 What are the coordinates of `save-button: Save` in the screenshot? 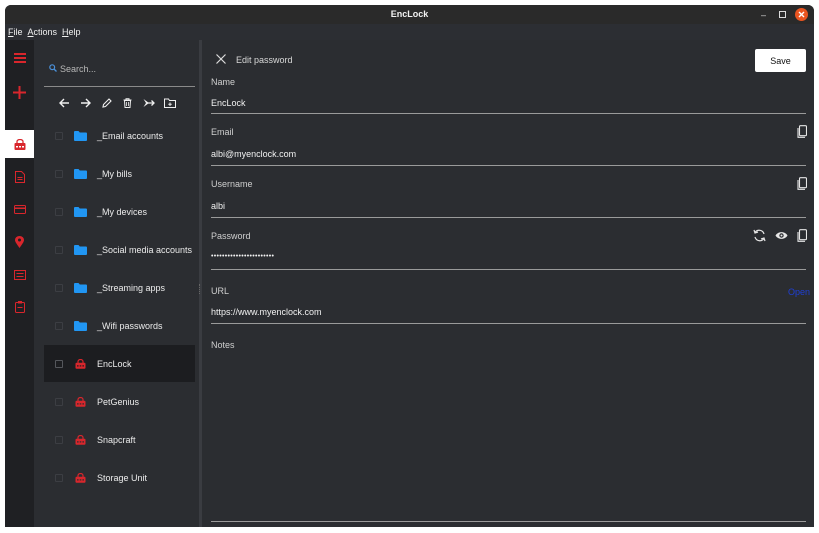 It's located at (780, 60).